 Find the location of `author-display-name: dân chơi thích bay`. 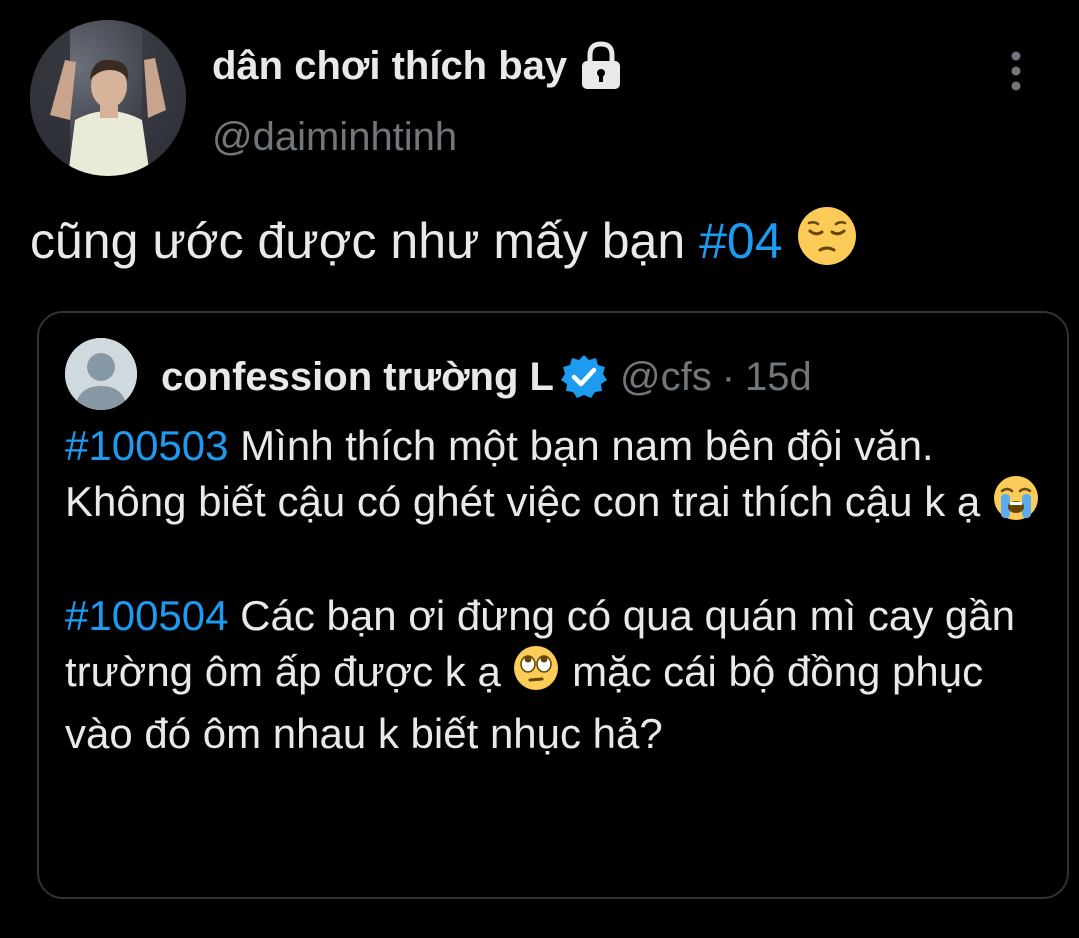

author-display-name: dân chơi thích bay is located at coordinates (389, 66).